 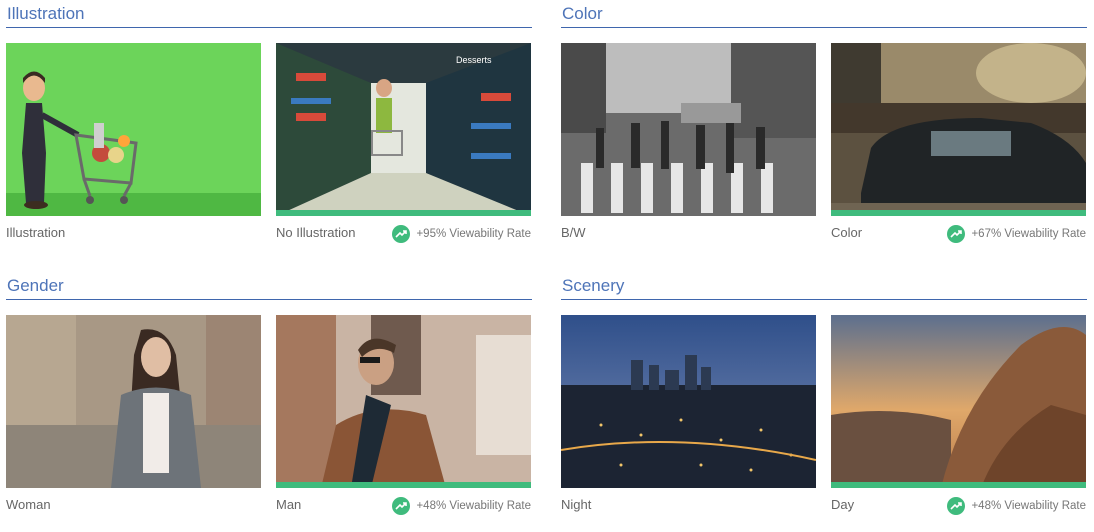 What do you see at coordinates (473, 234) in the screenshot?
I see `viewability-rate-text: +95% Viewability Rate` at bounding box center [473, 234].